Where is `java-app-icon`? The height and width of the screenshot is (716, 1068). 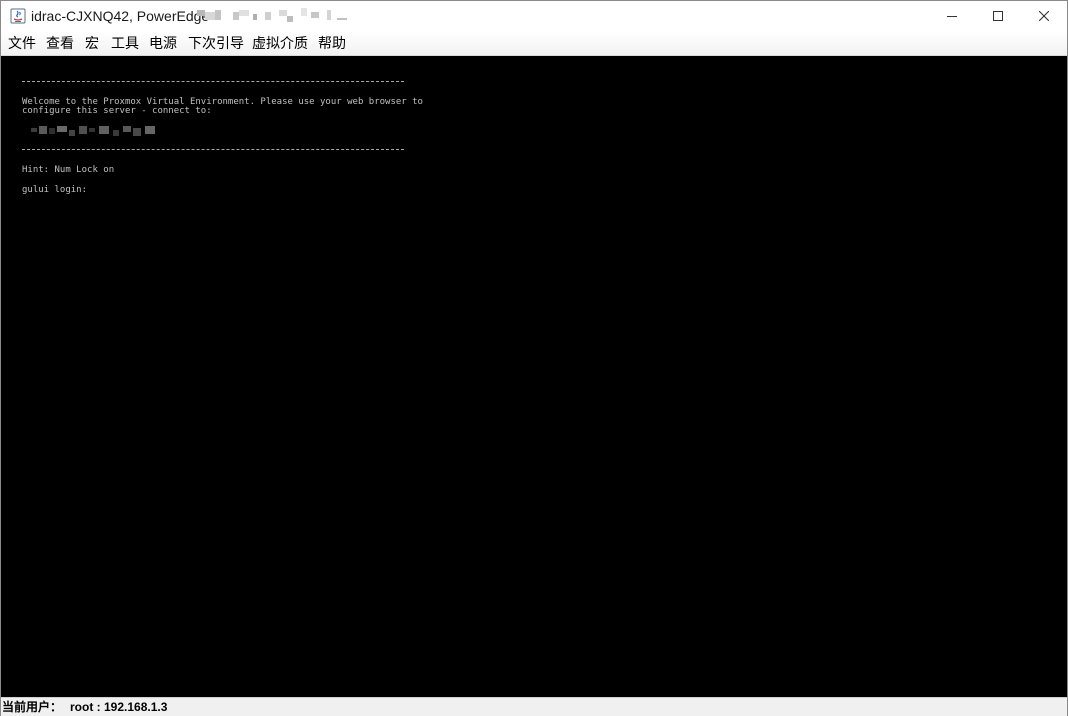
java-app-icon is located at coordinates (18, 16).